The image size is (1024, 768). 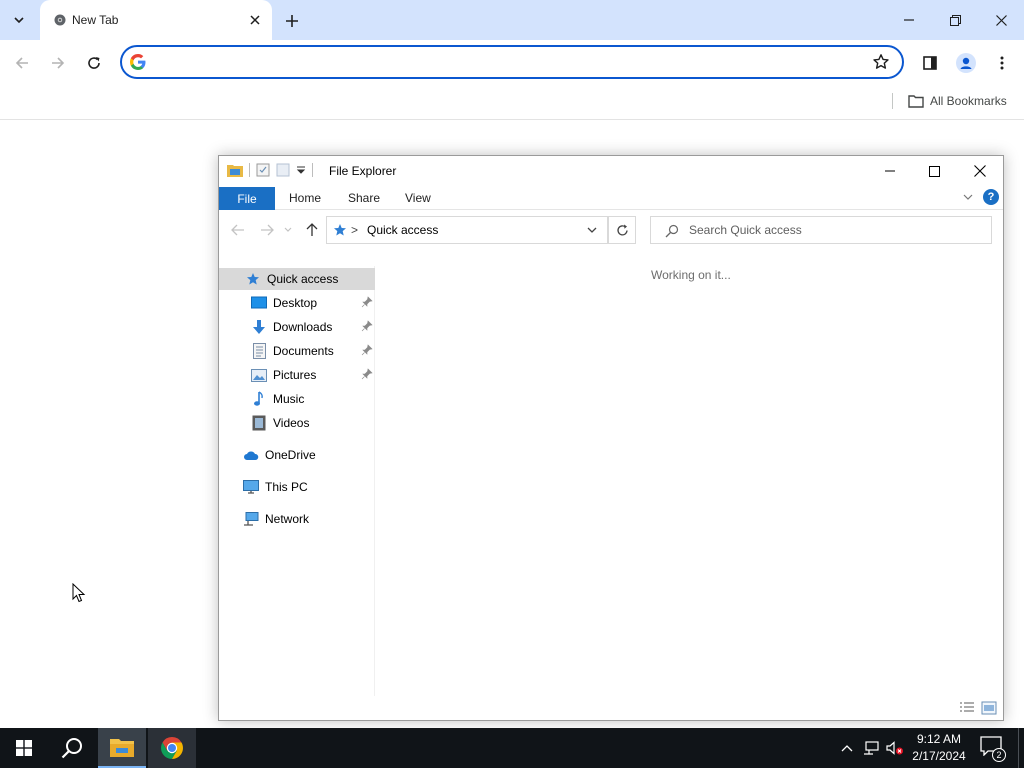 What do you see at coordinates (259, 423) in the screenshot?
I see `videos-icon` at bounding box center [259, 423].